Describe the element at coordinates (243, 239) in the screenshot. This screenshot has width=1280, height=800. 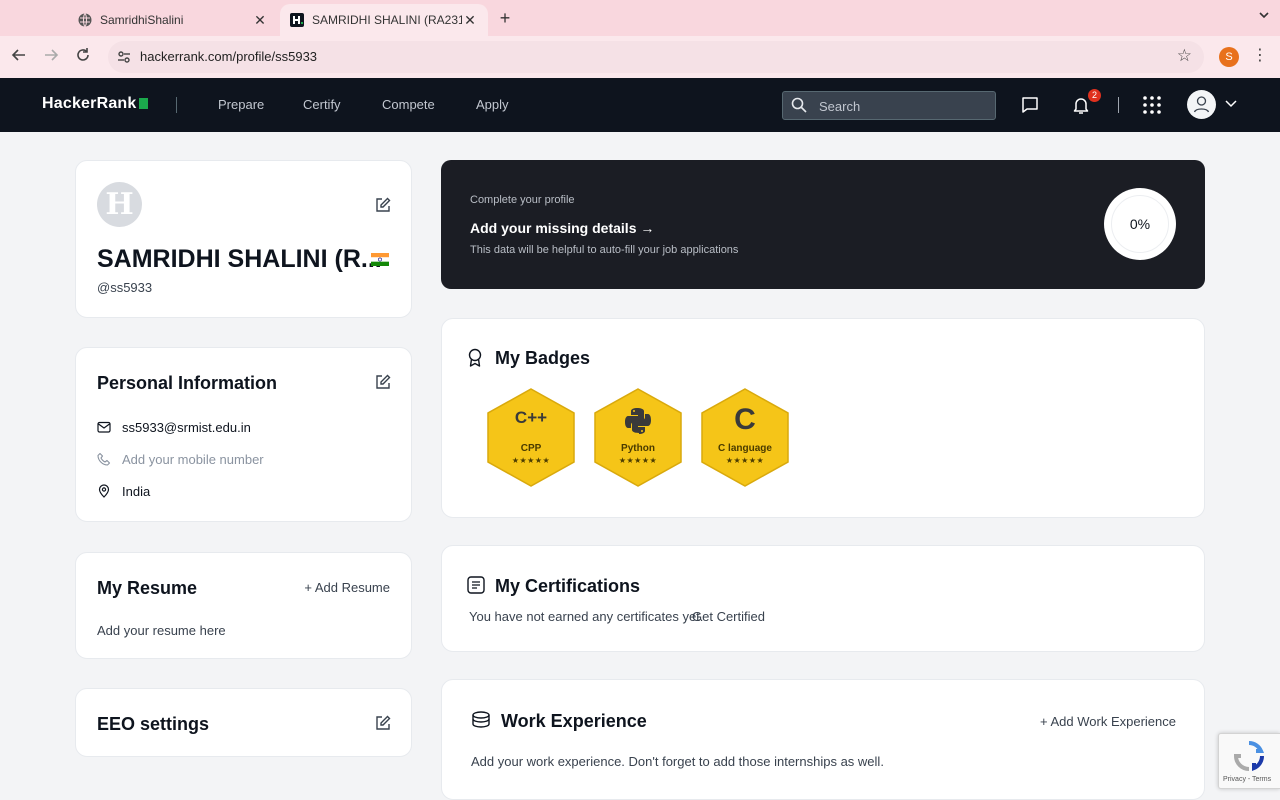
I see `profile-card: H SAMRIDHI SHALINI (R... @ss5933` at that location.